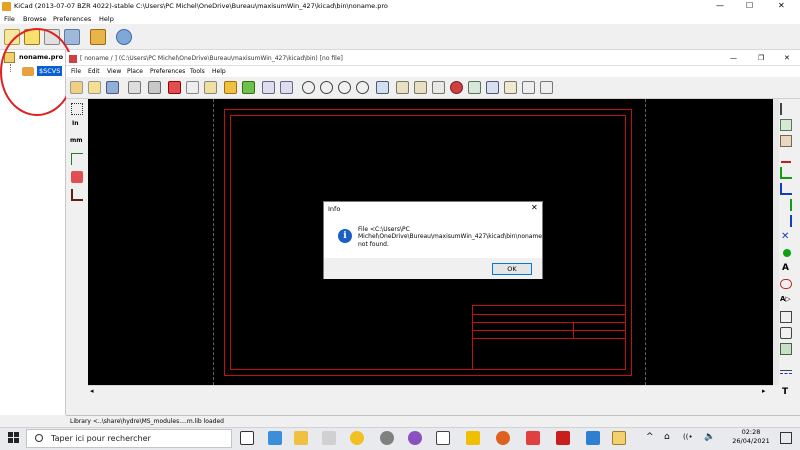 The image size is (800, 450). Describe the element at coordinates (192, 87) in the screenshot. I see `copy-icon` at that location.